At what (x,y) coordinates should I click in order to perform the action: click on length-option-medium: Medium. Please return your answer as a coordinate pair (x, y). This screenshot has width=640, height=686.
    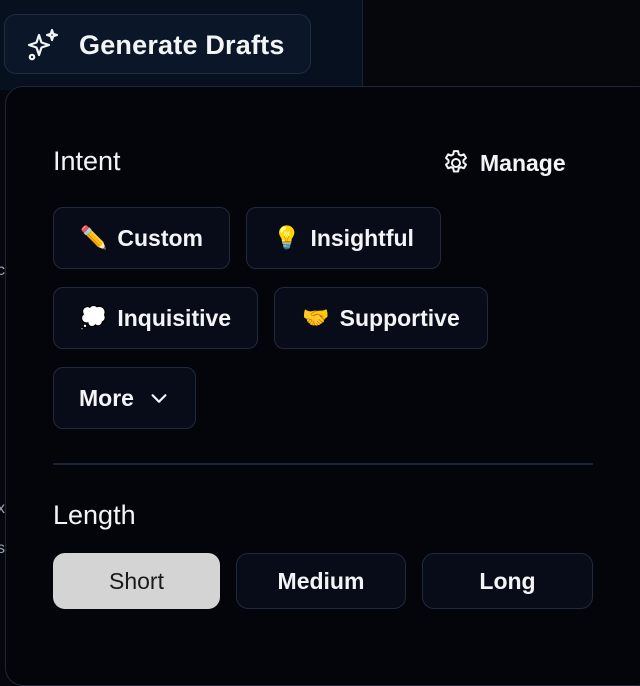
    Looking at the image, I should click on (321, 581).